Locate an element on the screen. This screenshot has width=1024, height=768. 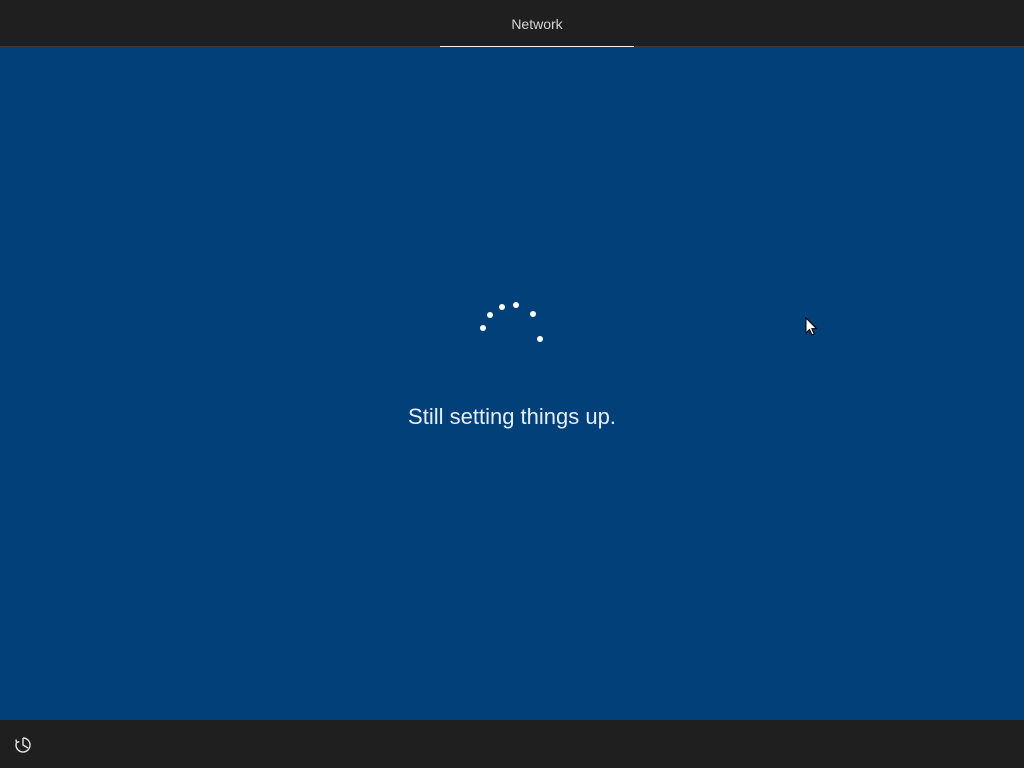
top-bar: Network is located at coordinates (512, 24).